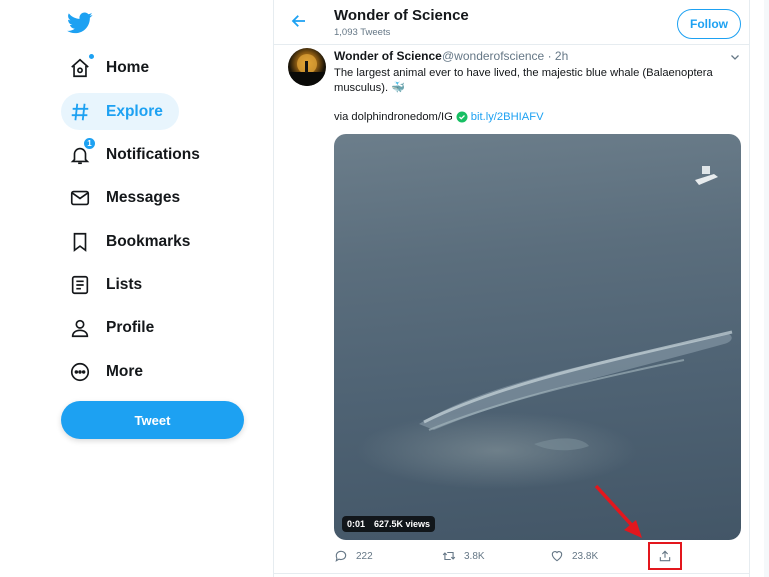 The height and width of the screenshot is (577, 769). Describe the element at coordinates (353, 556) in the screenshot. I see `reply-button: 222` at that location.